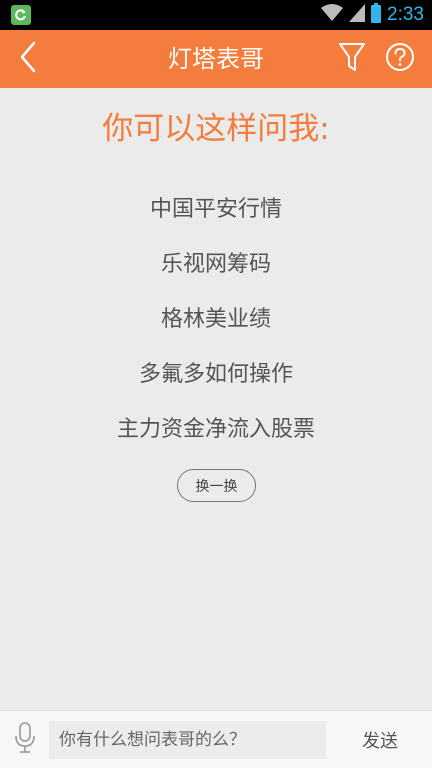 This screenshot has height=768, width=432. I want to click on help-button, so click(400, 59).